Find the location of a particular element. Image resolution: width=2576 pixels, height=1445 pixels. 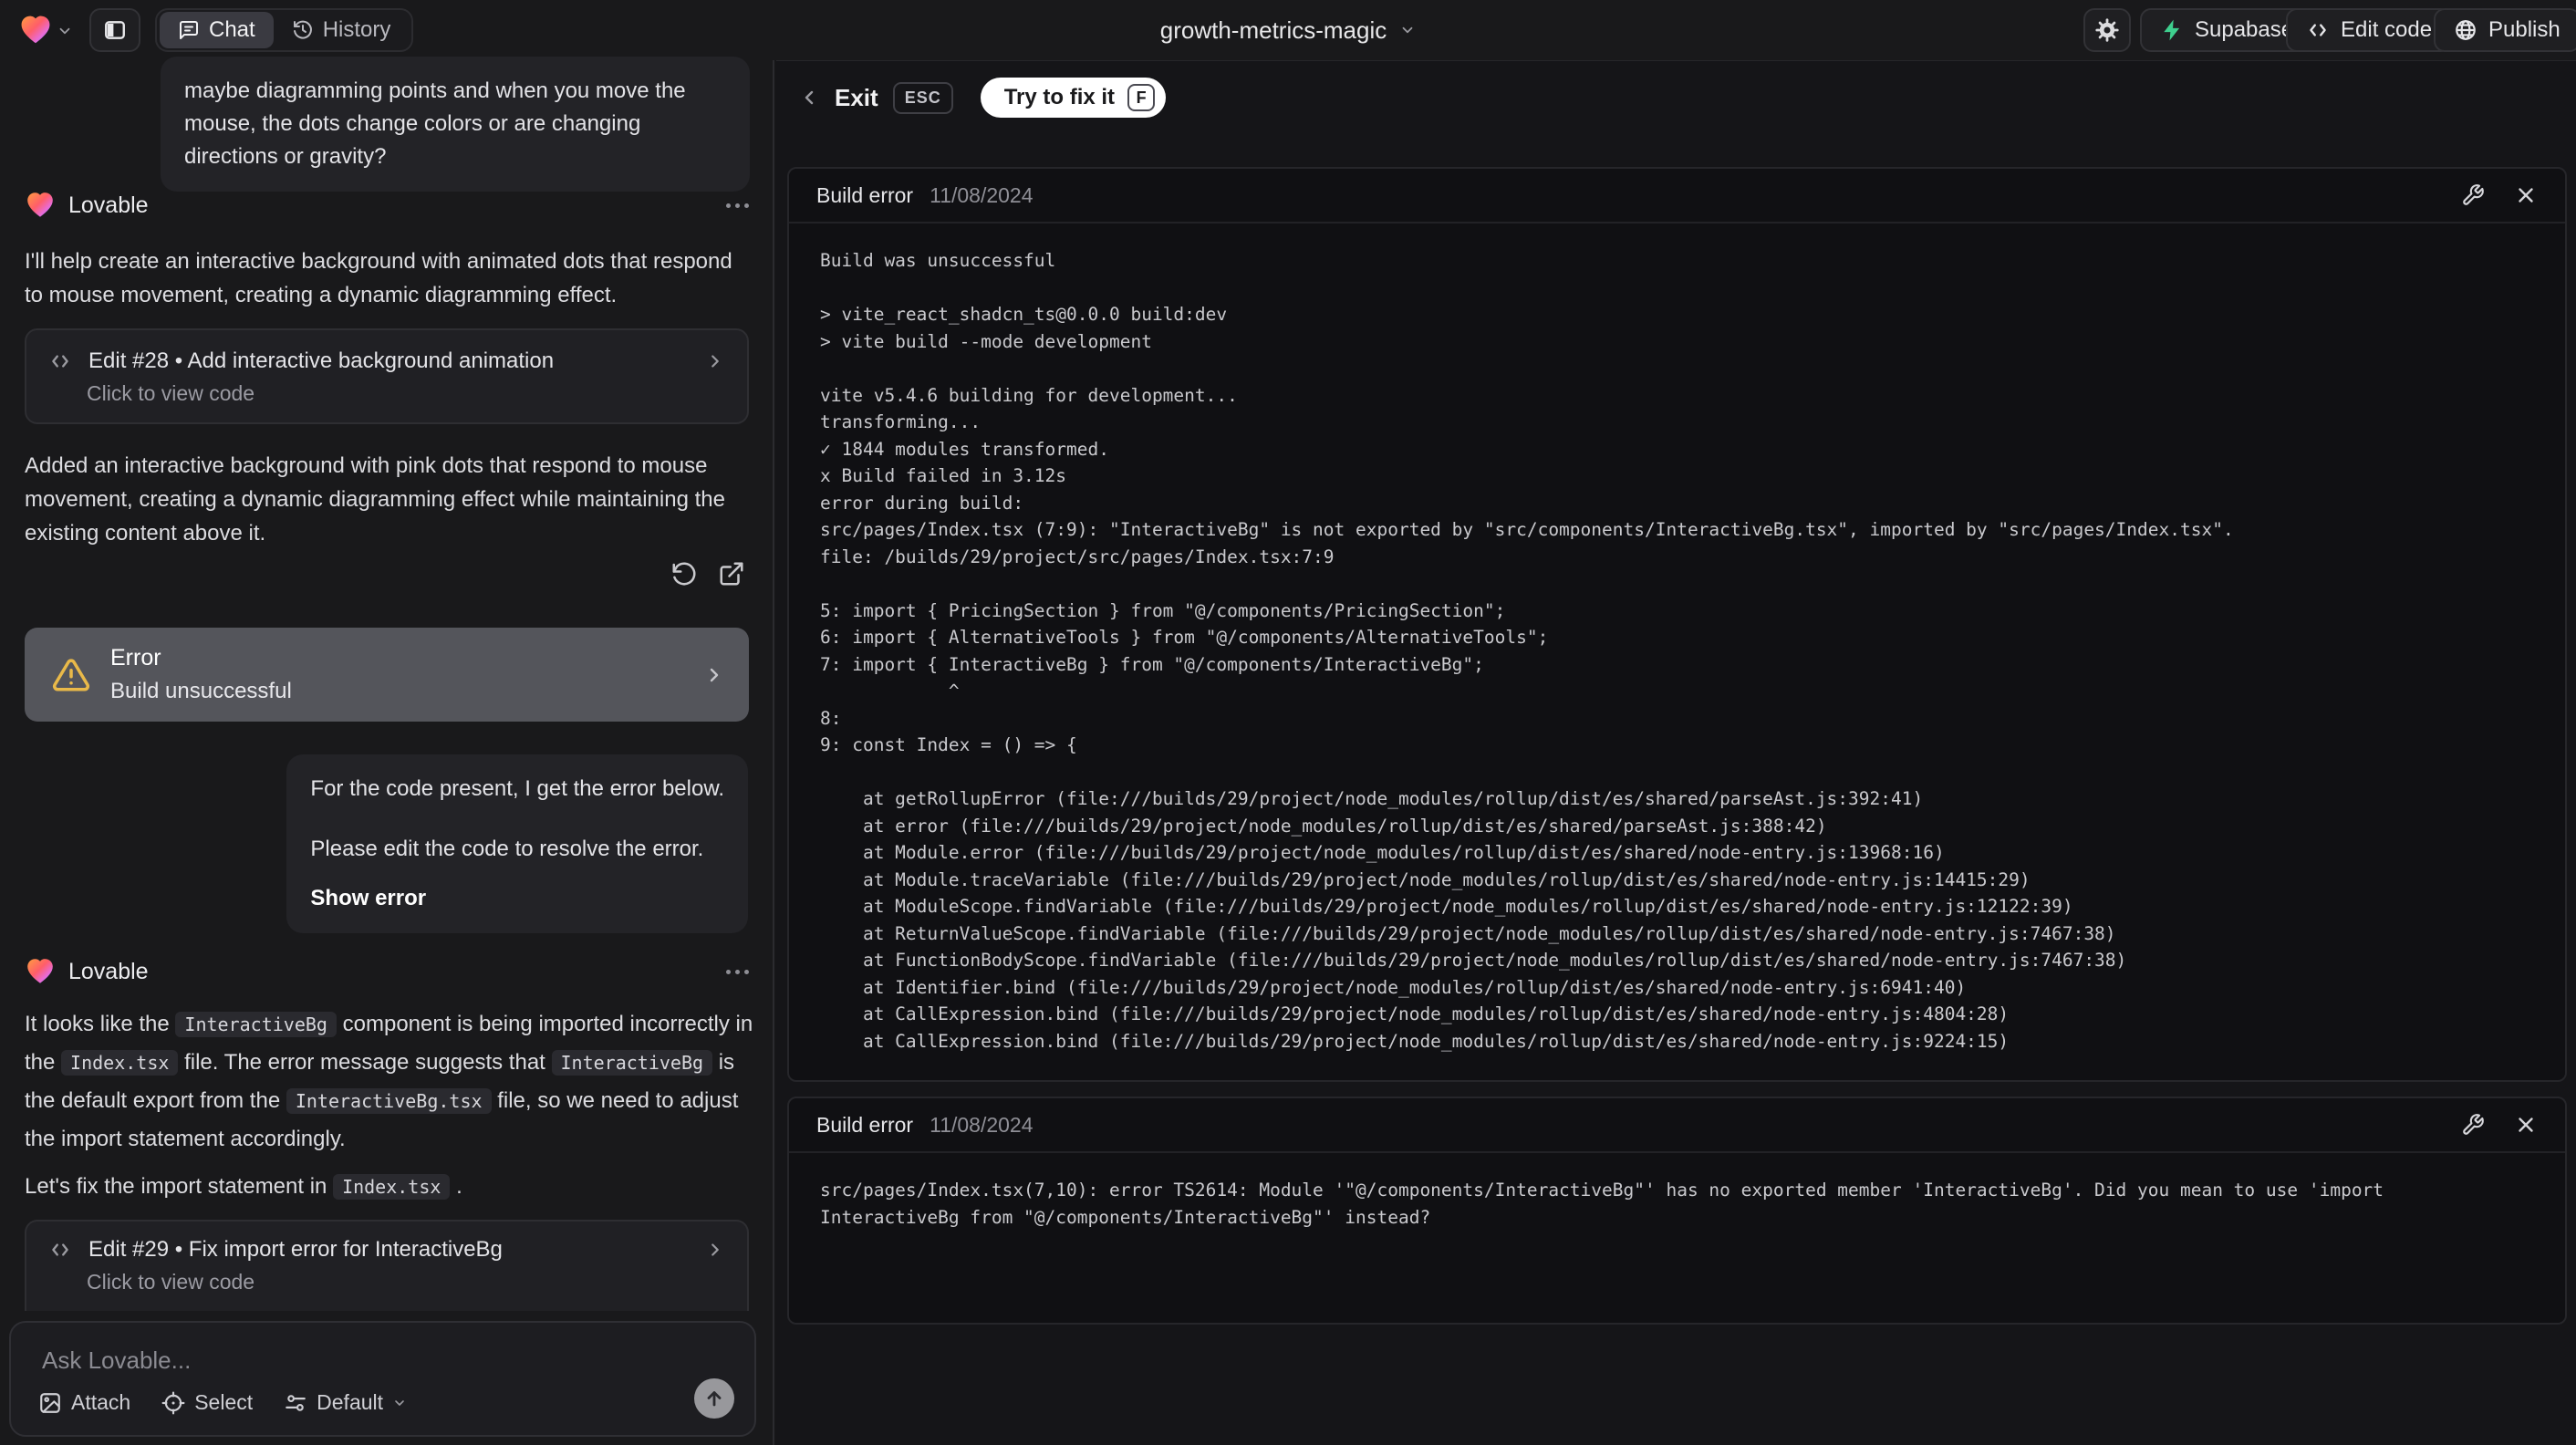

lovable-logo-heart-icon is located at coordinates (35, 30).